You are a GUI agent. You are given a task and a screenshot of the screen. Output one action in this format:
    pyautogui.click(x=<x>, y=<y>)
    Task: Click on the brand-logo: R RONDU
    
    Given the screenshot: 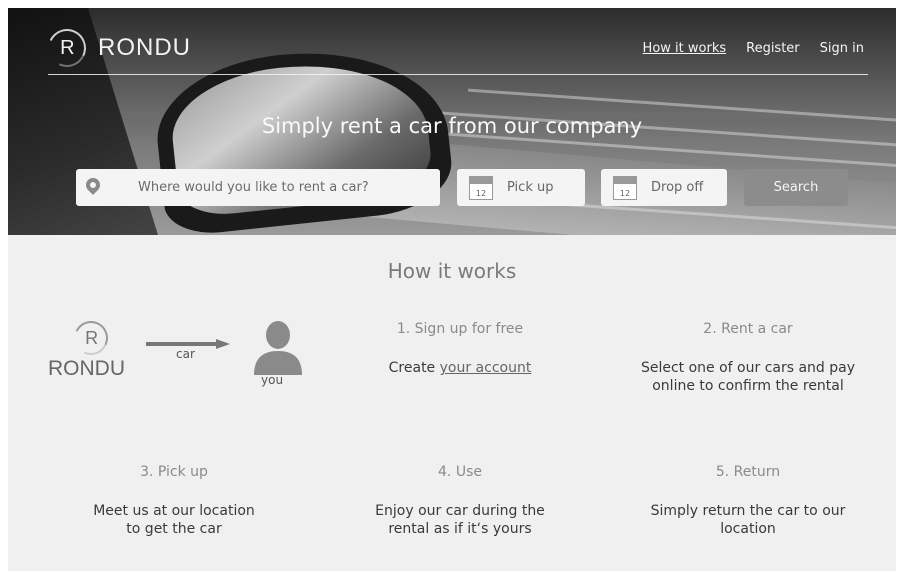 What is the action you would take?
    pyautogui.click(x=116, y=48)
    